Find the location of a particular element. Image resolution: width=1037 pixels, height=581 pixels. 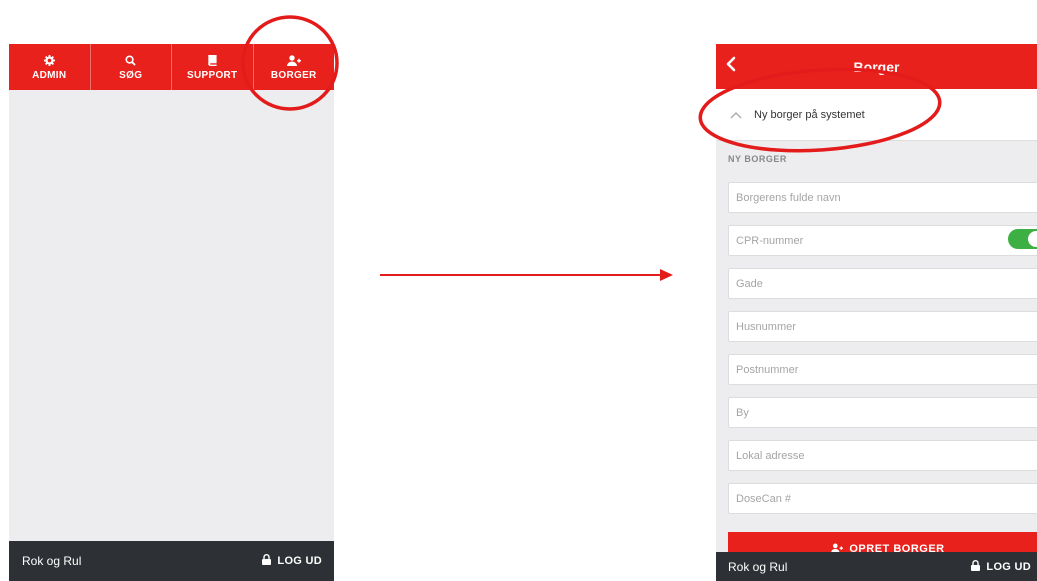

nav-support: SUPPORT is located at coordinates (213, 67).